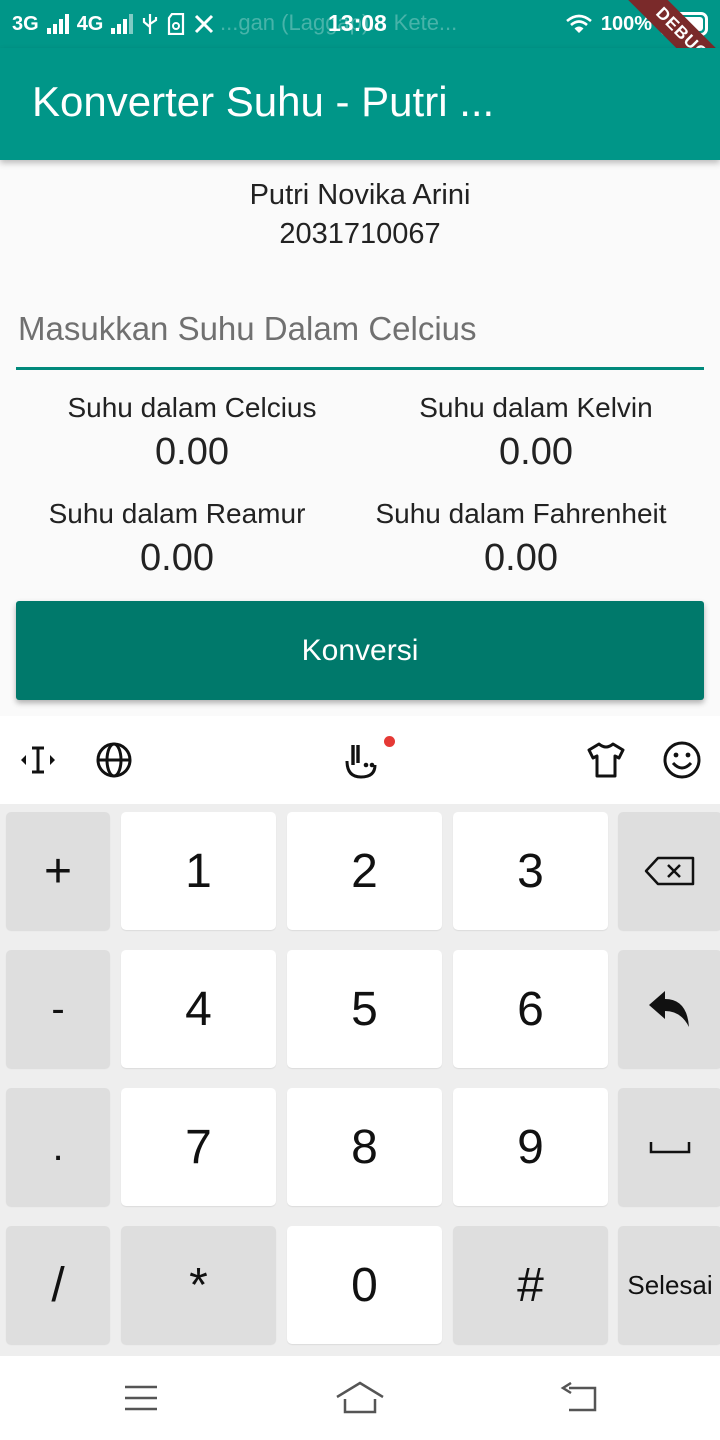 This screenshot has width=720, height=1440. Describe the element at coordinates (198, 1285) in the screenshot. I see `key-star: *` at that location.